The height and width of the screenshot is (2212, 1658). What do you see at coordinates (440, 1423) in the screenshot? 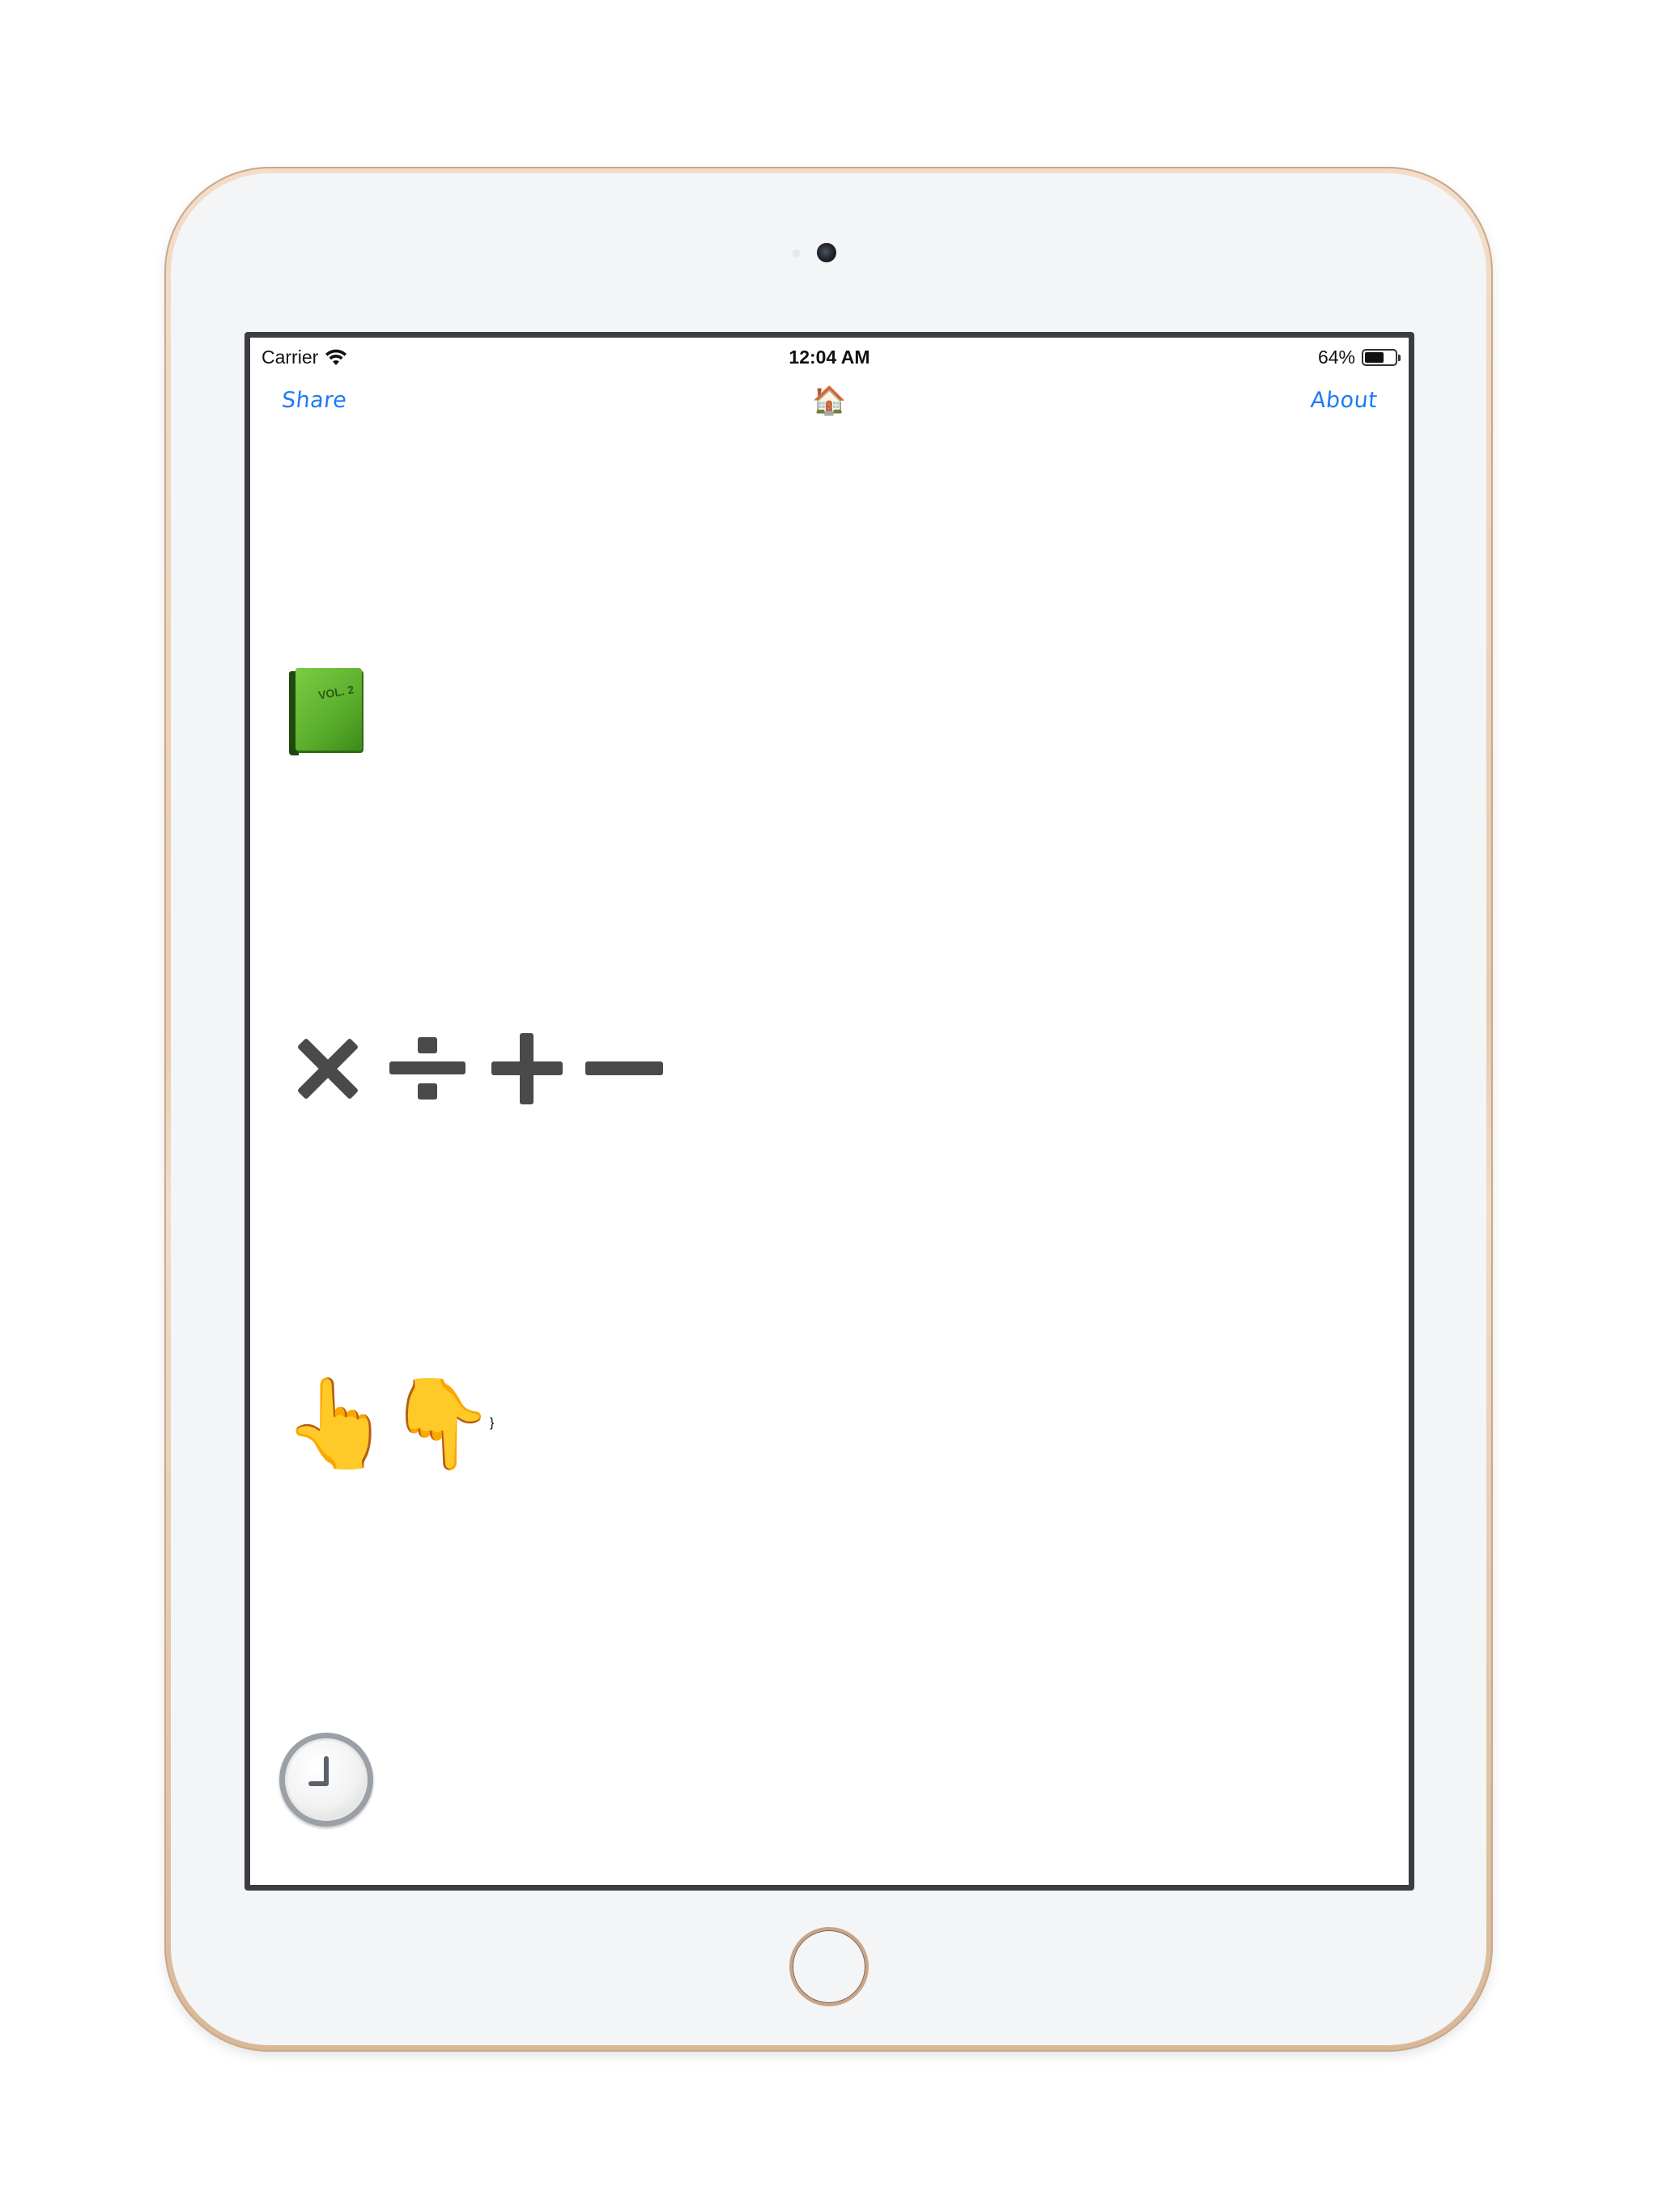
I see `pointing-down-icon: 👇` at bounding box center [440, 1423].